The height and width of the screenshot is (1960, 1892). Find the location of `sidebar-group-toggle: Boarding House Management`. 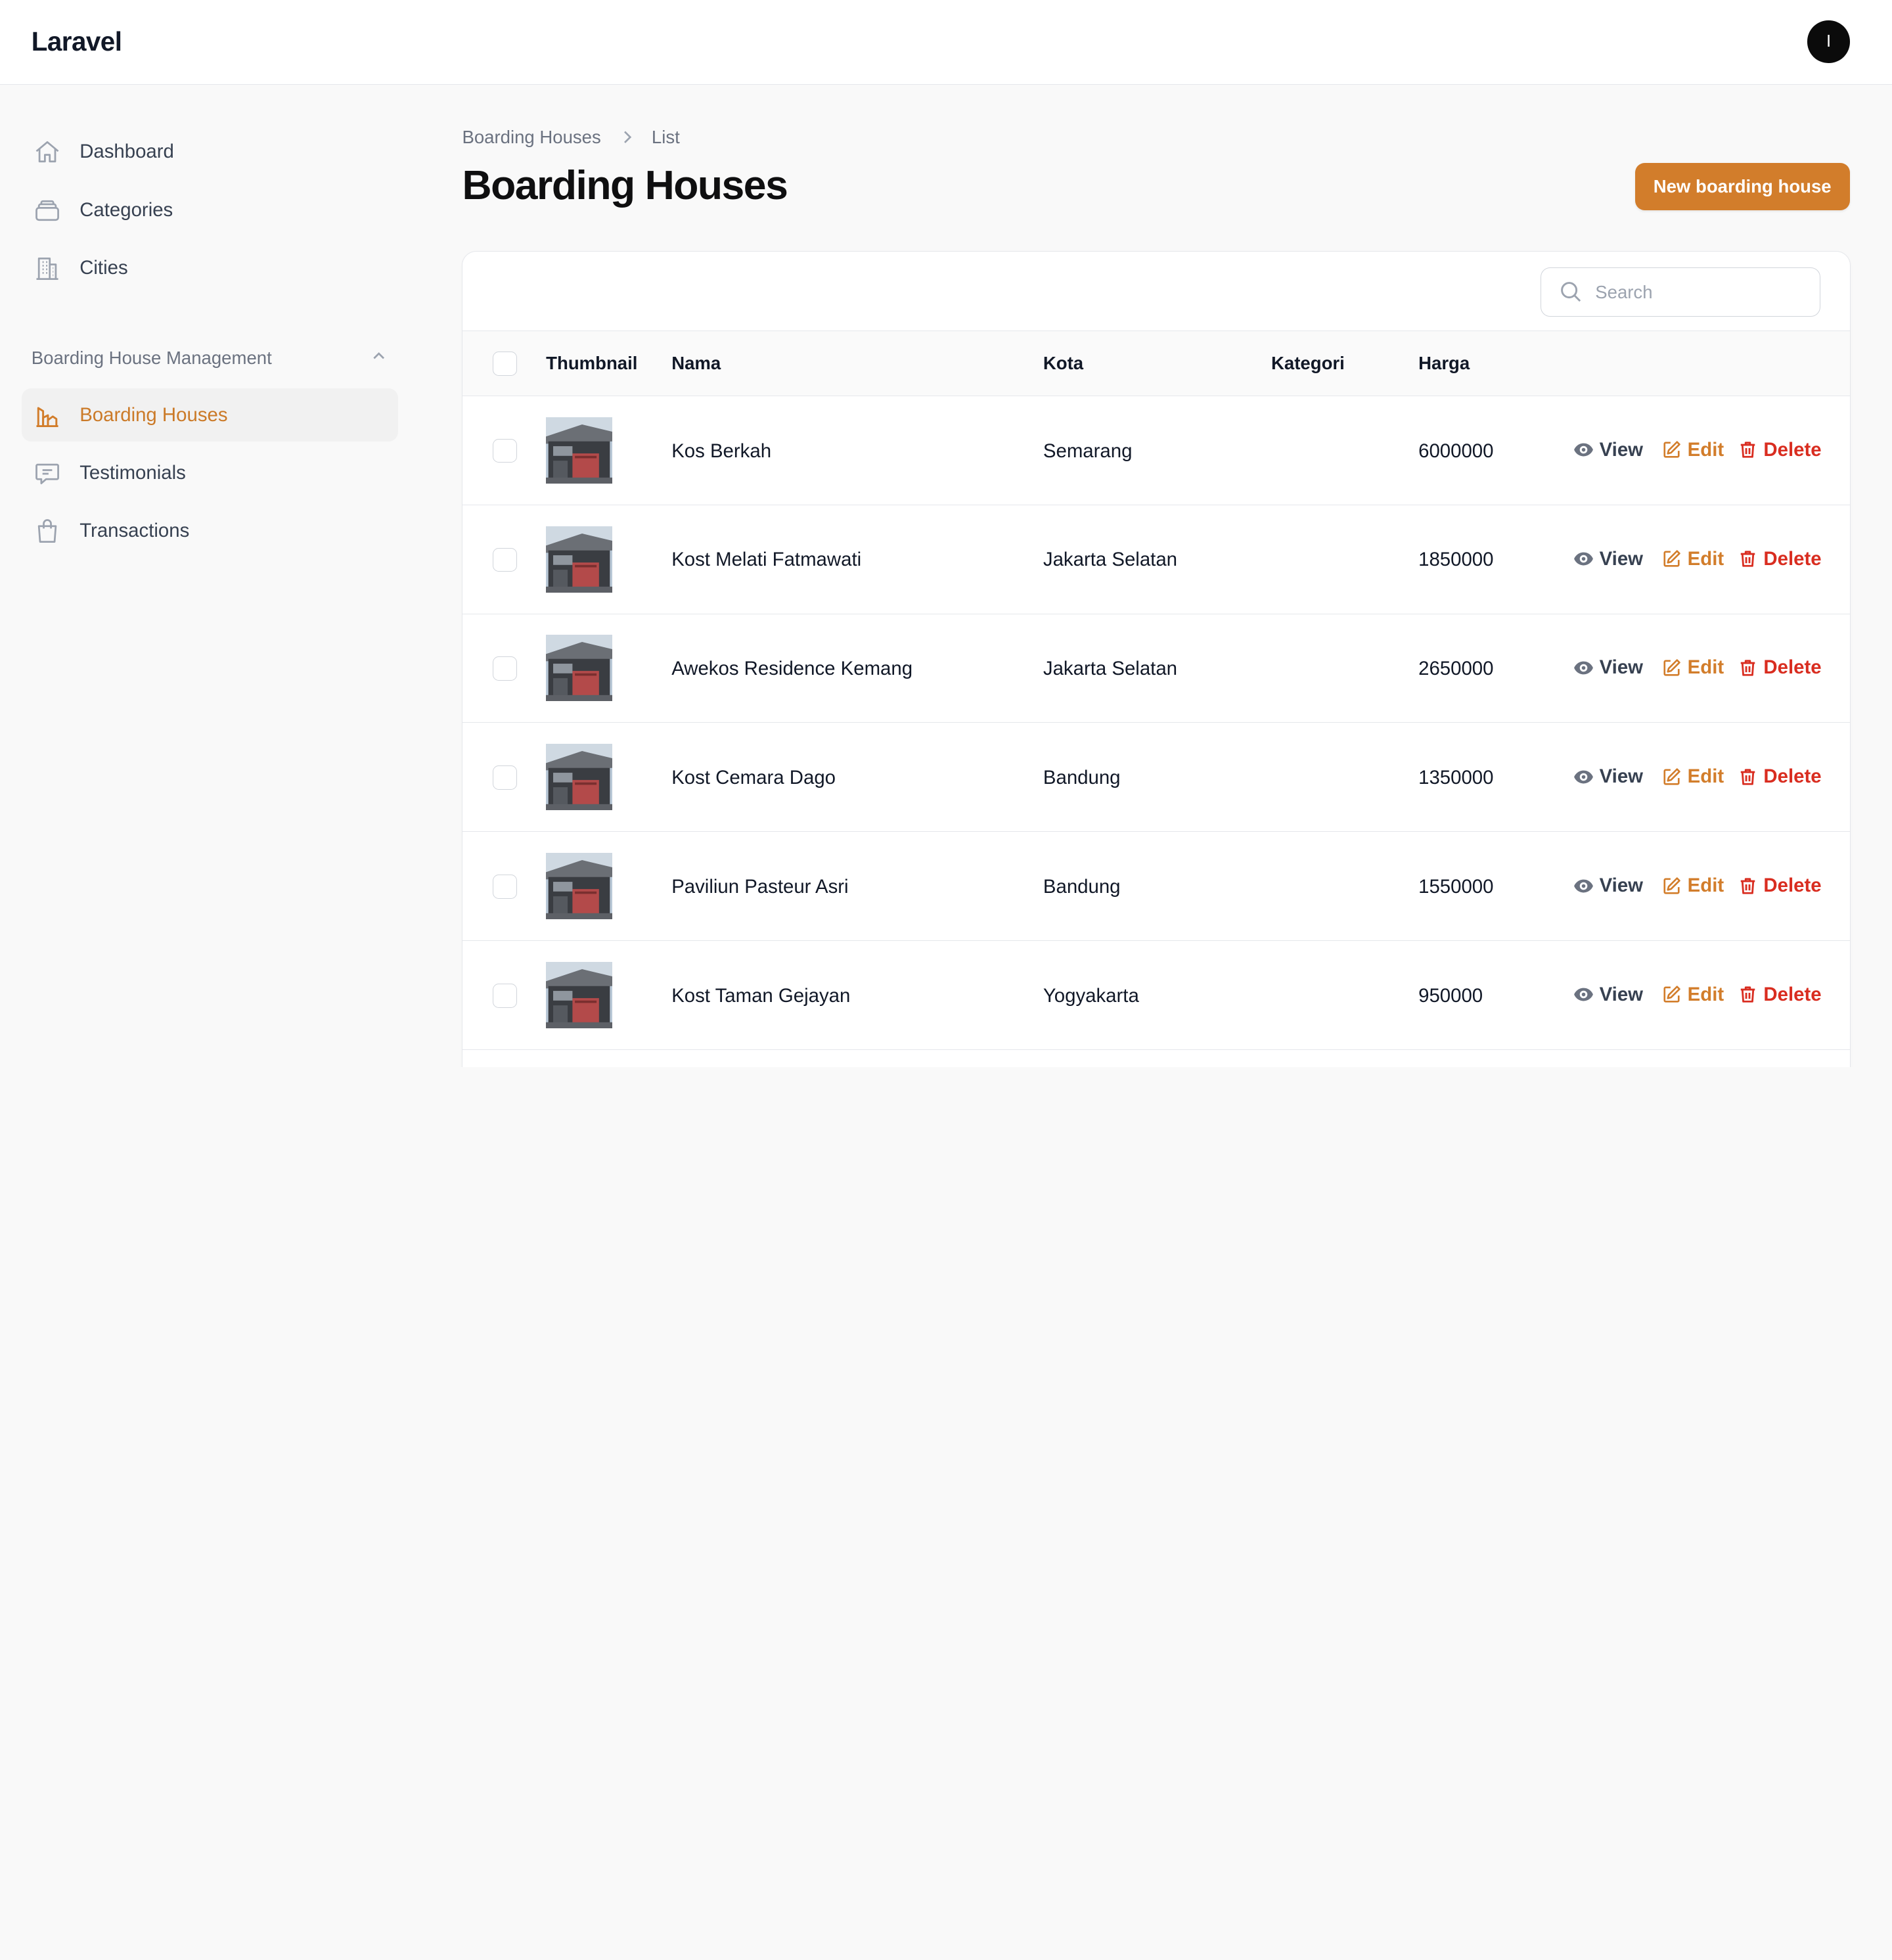

sidebar-group-toggle: Boarding House Management is located at coordinates (210, 358).